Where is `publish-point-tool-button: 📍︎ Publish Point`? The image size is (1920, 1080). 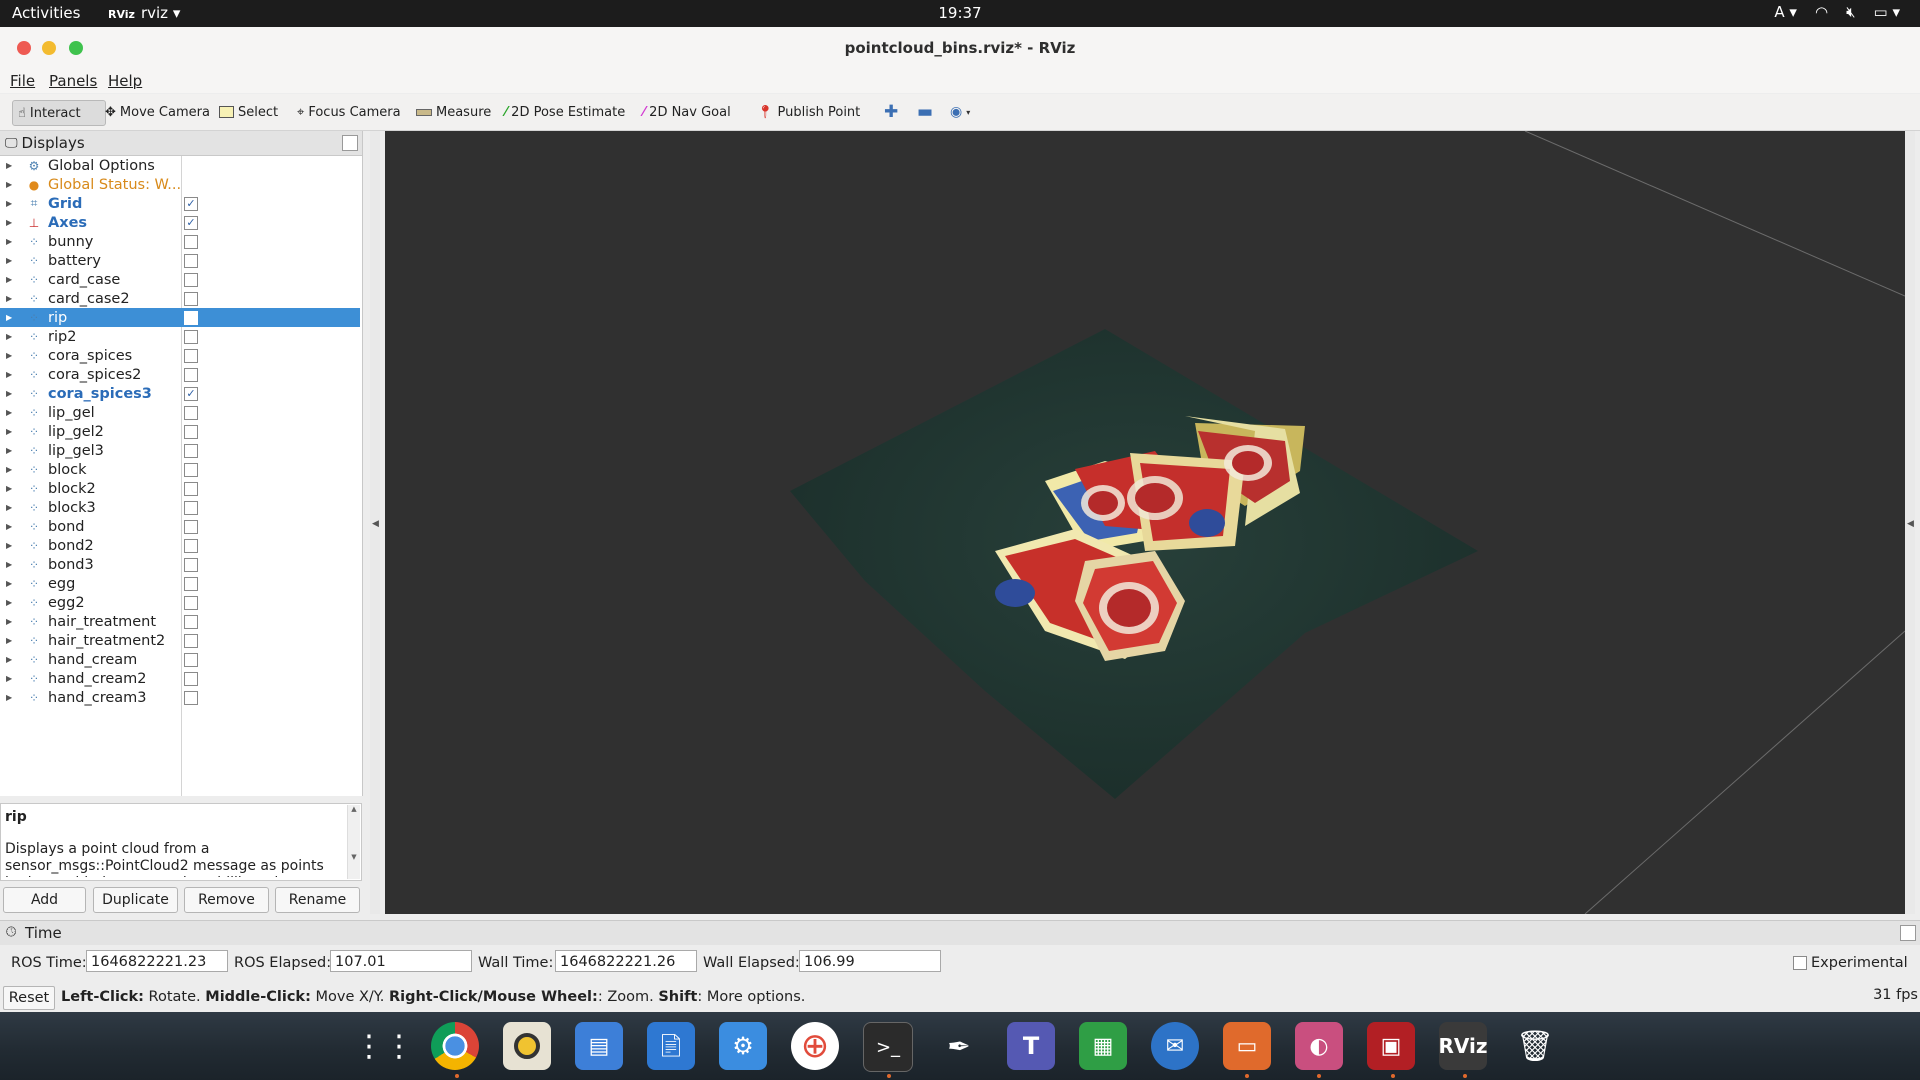 publish-point-tool-button: 📍︎ Publish Point is located at coordinates (808, 112).